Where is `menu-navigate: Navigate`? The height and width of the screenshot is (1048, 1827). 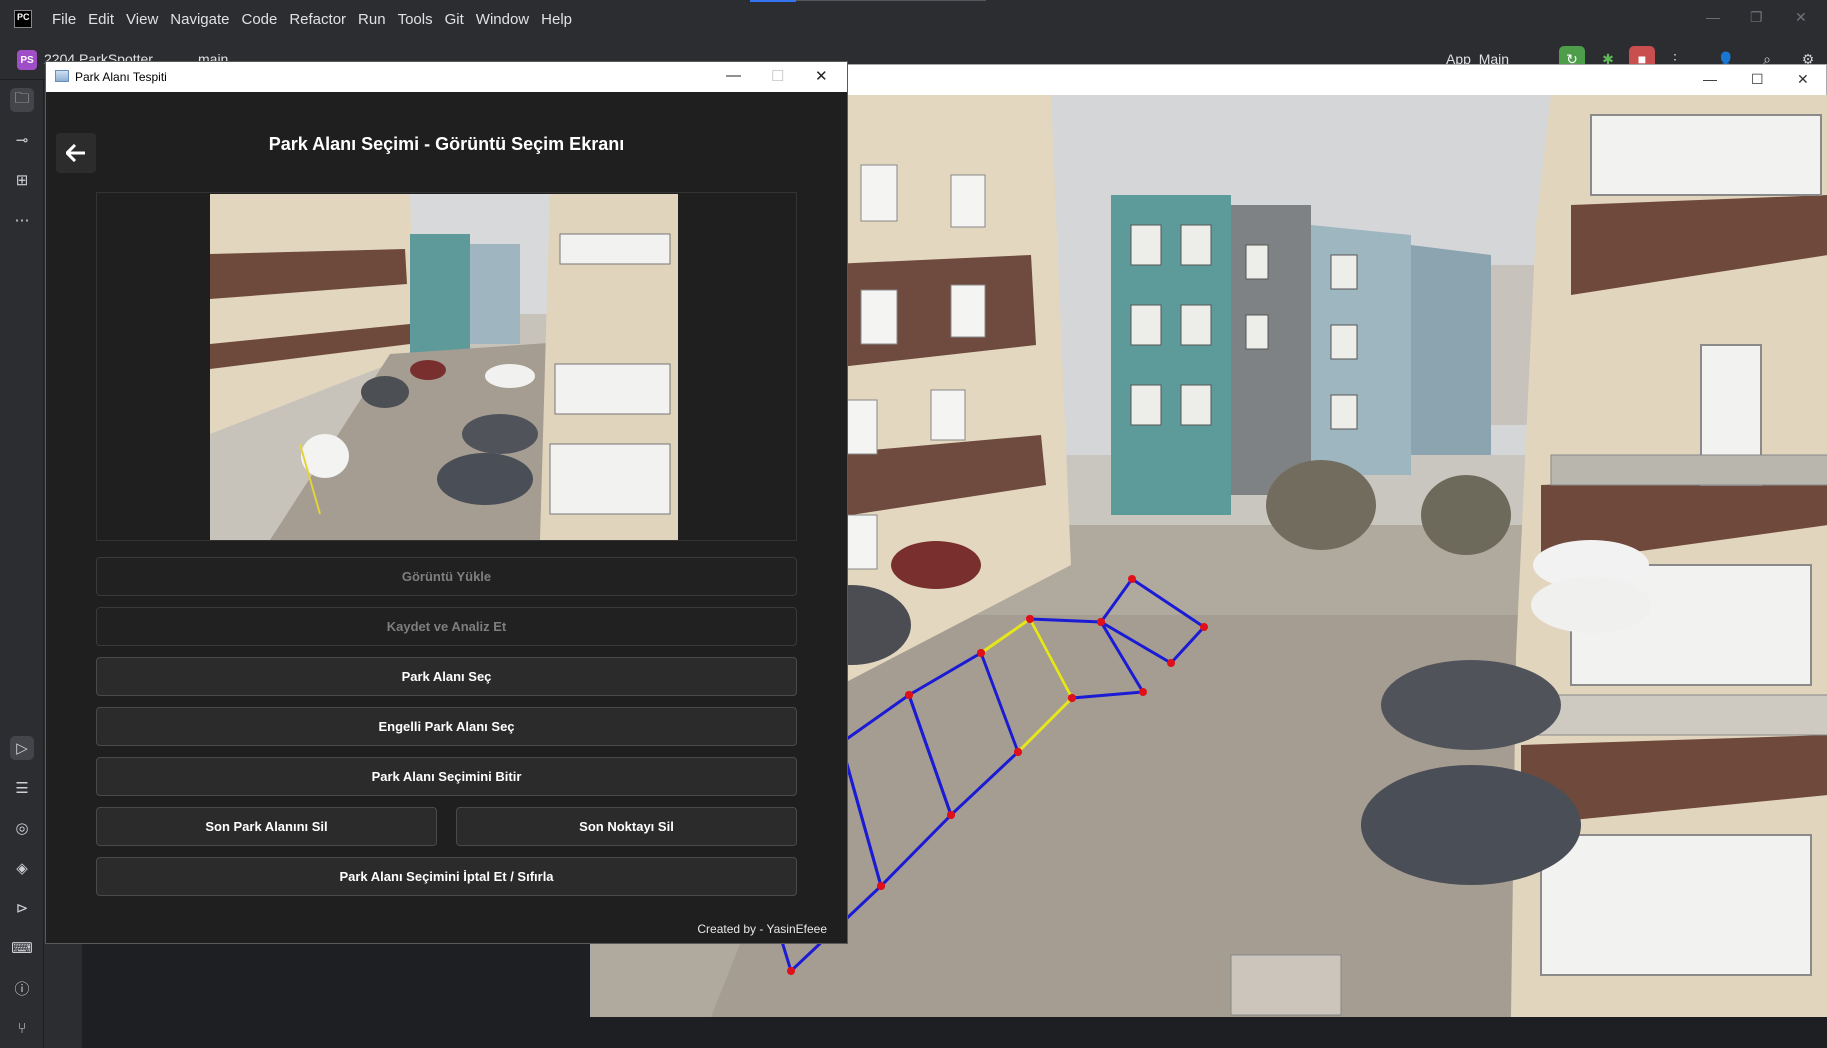
menu-navigate: Navigate is located at coordinates (199, 19).